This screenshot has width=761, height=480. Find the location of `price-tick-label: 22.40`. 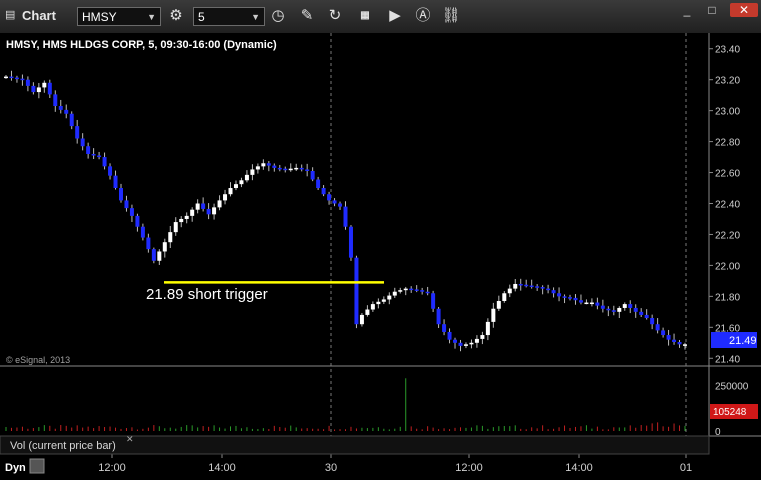

price-tick-label: 22.40 is located at coordinates (727, 205).